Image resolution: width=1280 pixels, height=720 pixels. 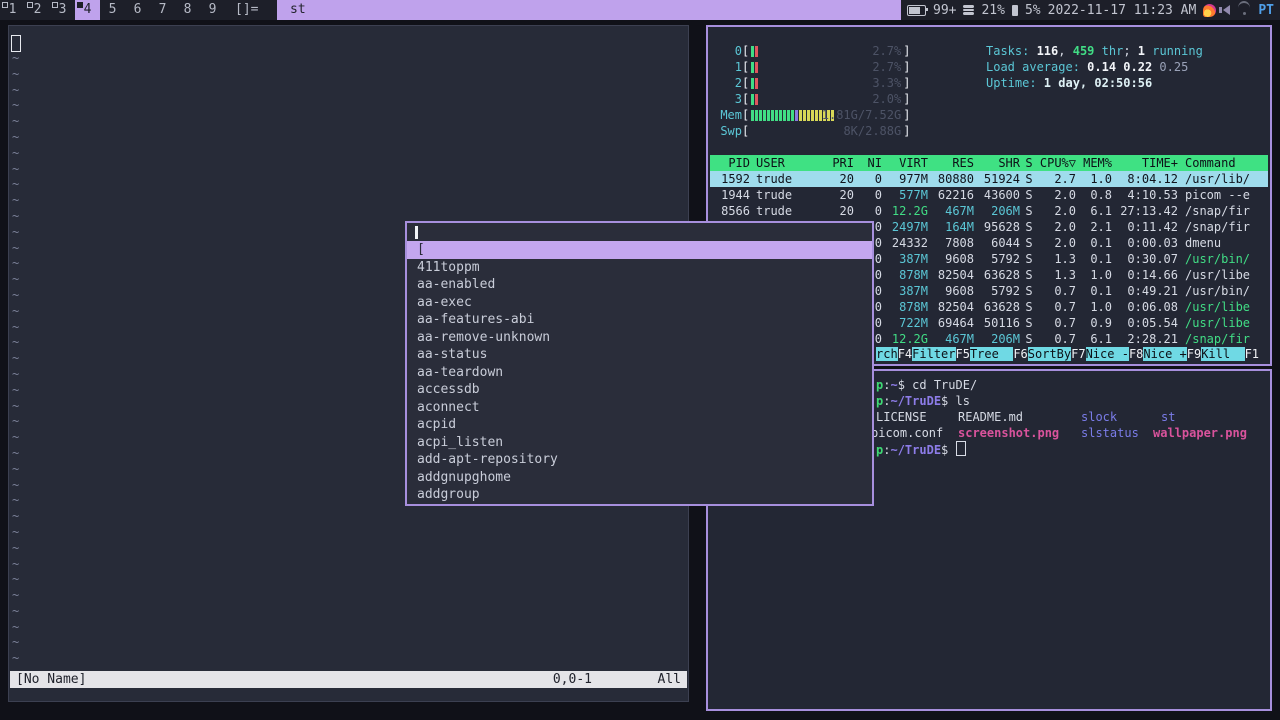 What do you see at coordinates (639, 495) in the screenshot?
I see `launcher-item: addgroup` at bounding box center [639, 495].